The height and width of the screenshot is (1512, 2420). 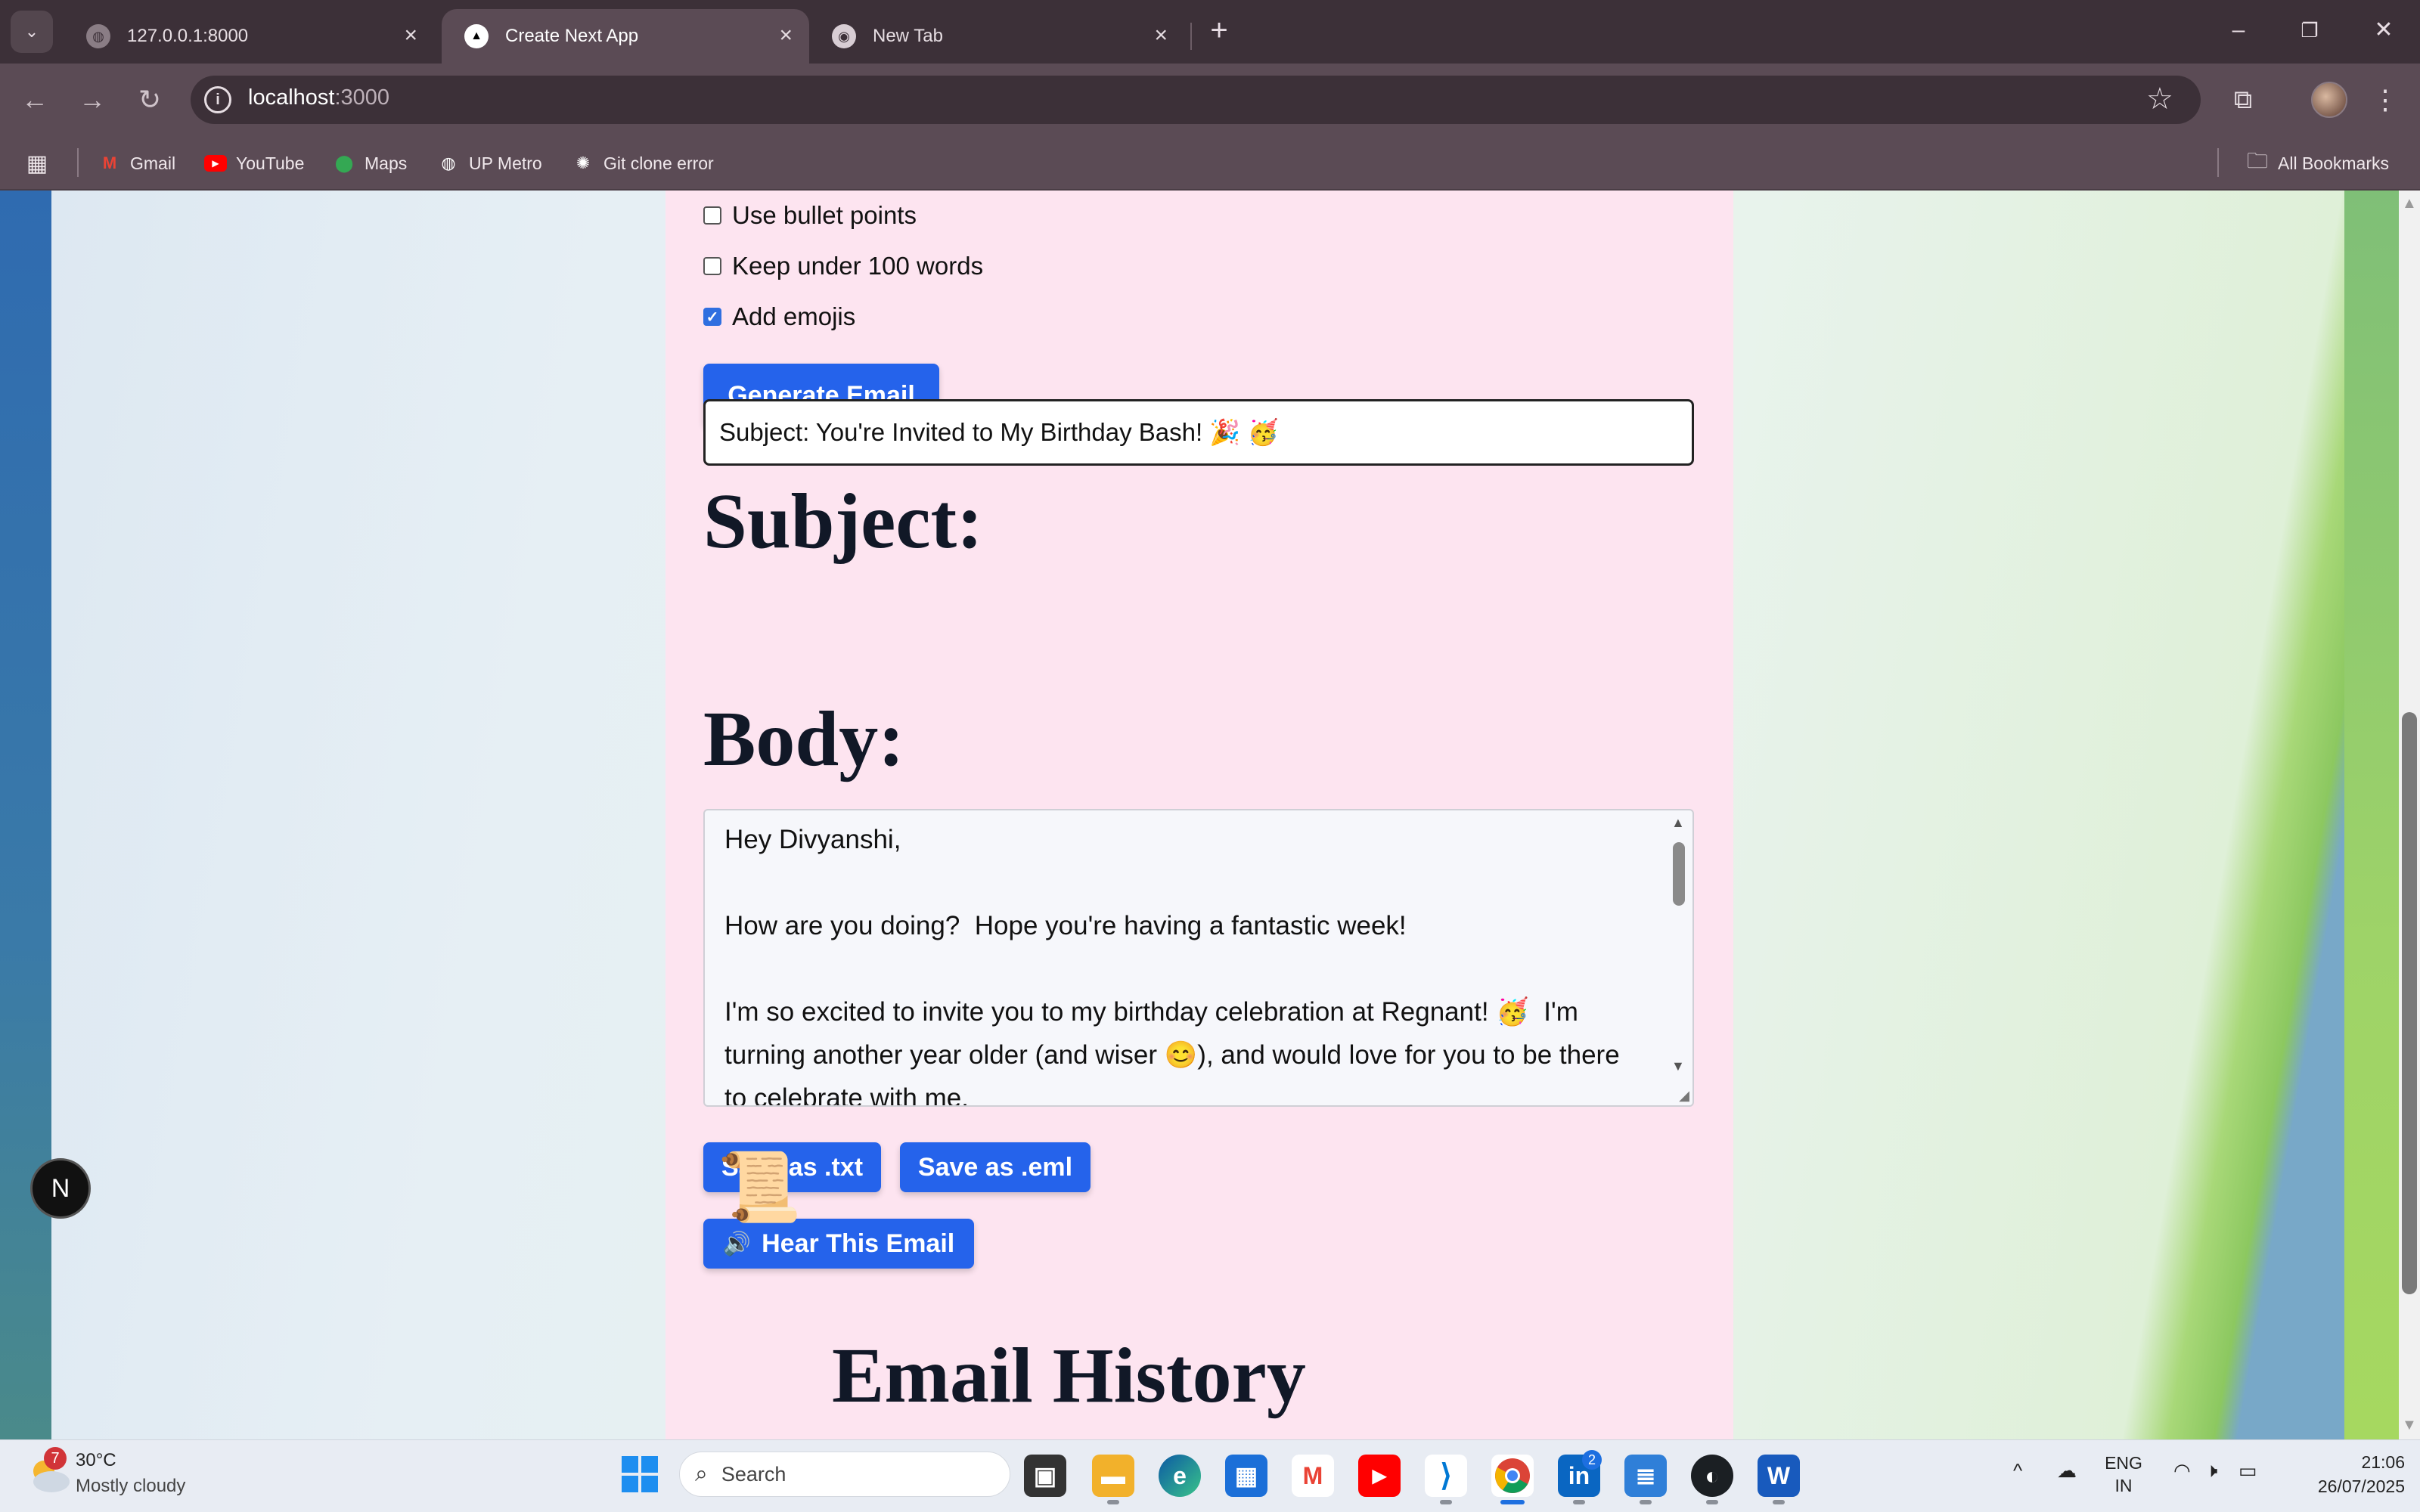 What do you see at coordinates (908, 36) in the screenshot?
I see `tab-title: New Tab` at bounding box center [908, 36].